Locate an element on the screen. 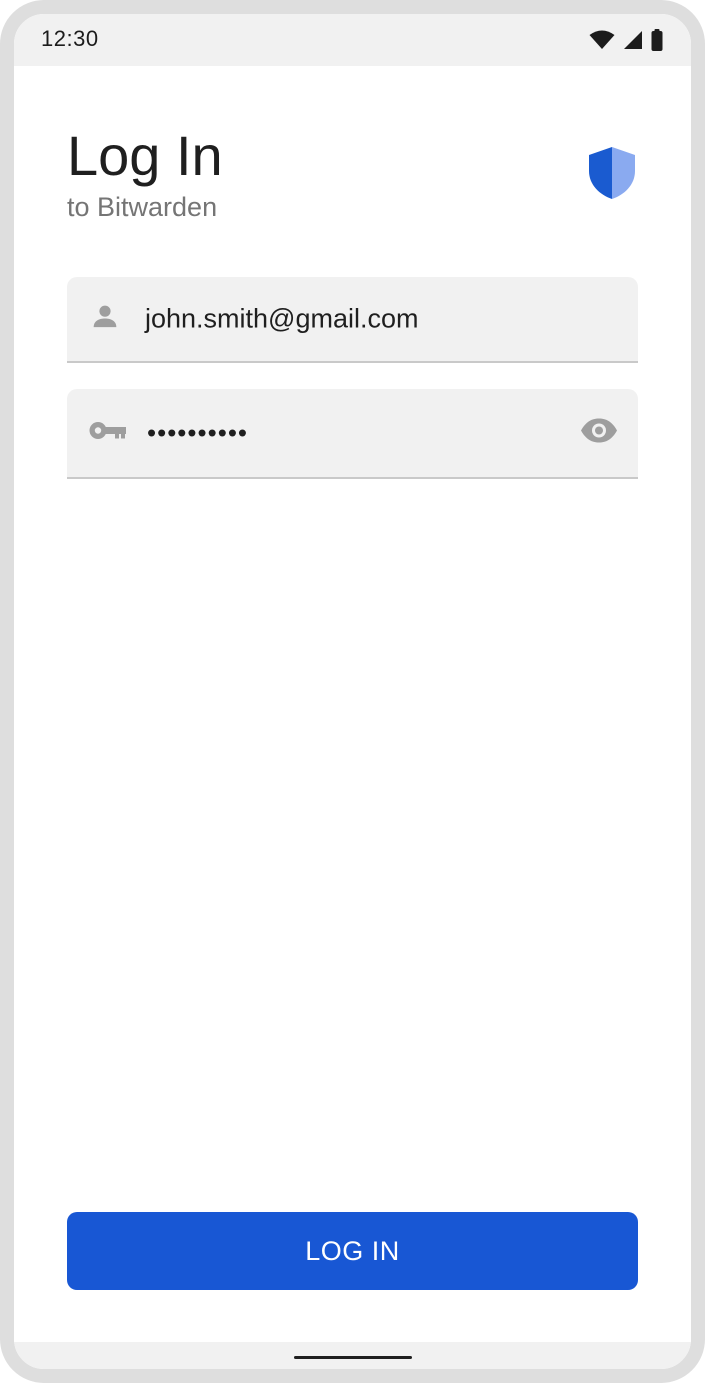 The height and width of the screenshot is (1383, 705). password-field: •••••••••• is located at coordinates (352, 434).